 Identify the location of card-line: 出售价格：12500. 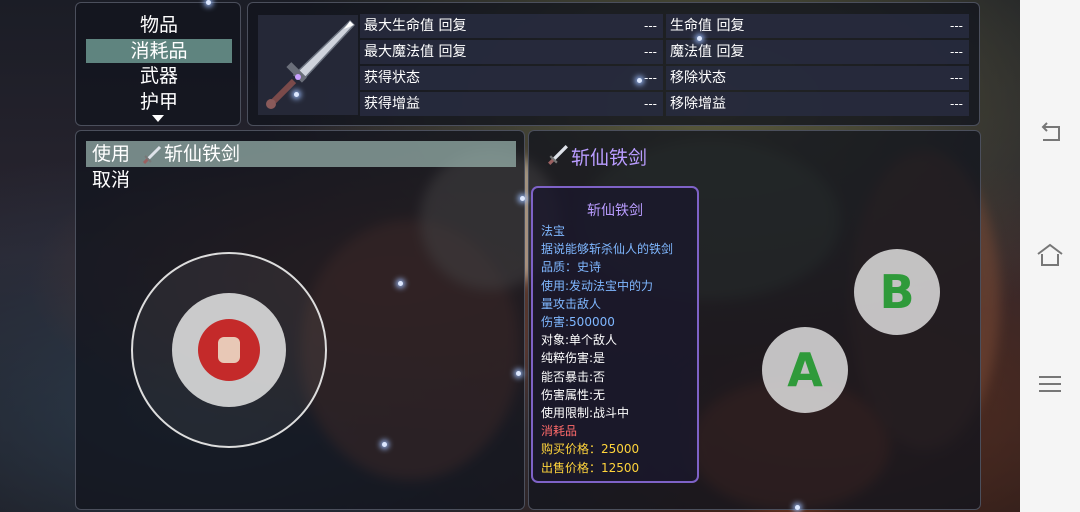
(590, 467).